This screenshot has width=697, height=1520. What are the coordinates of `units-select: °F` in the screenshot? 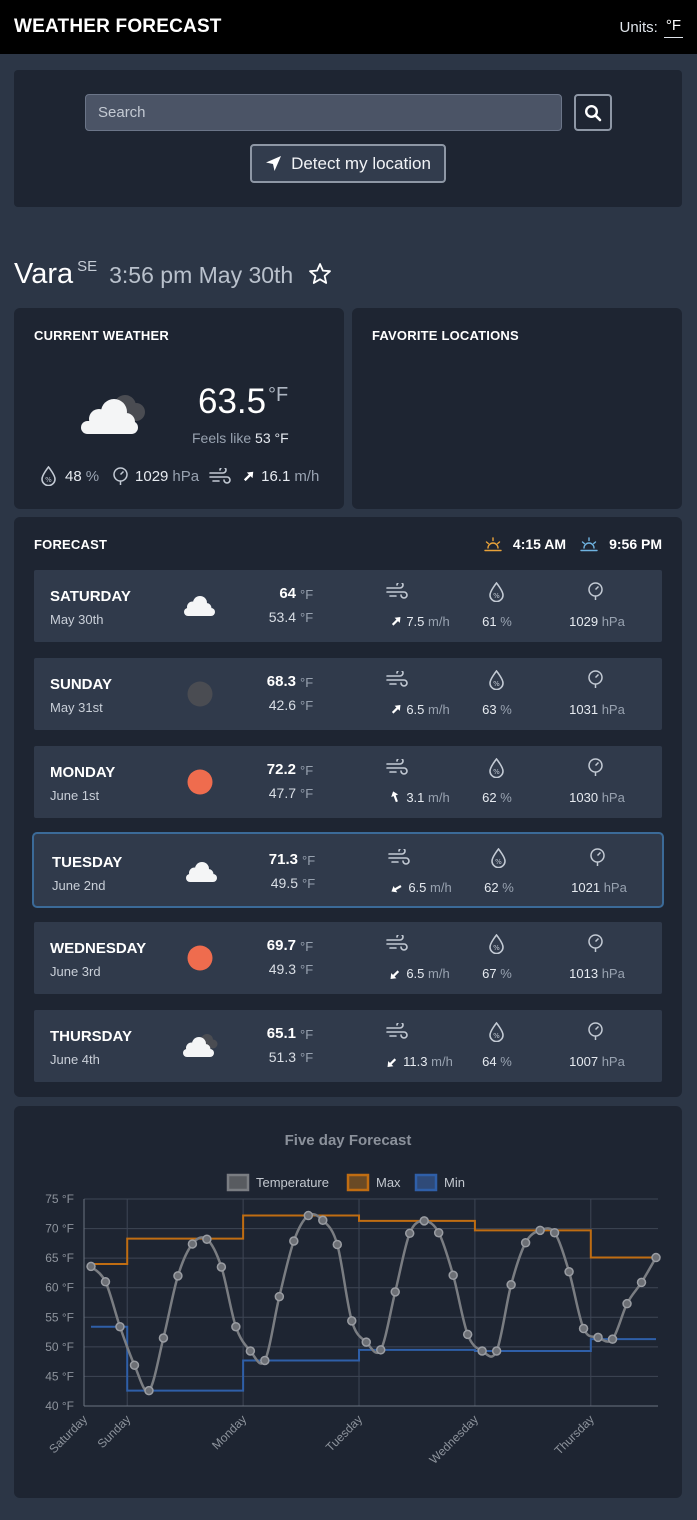 It's located at (673, 27).